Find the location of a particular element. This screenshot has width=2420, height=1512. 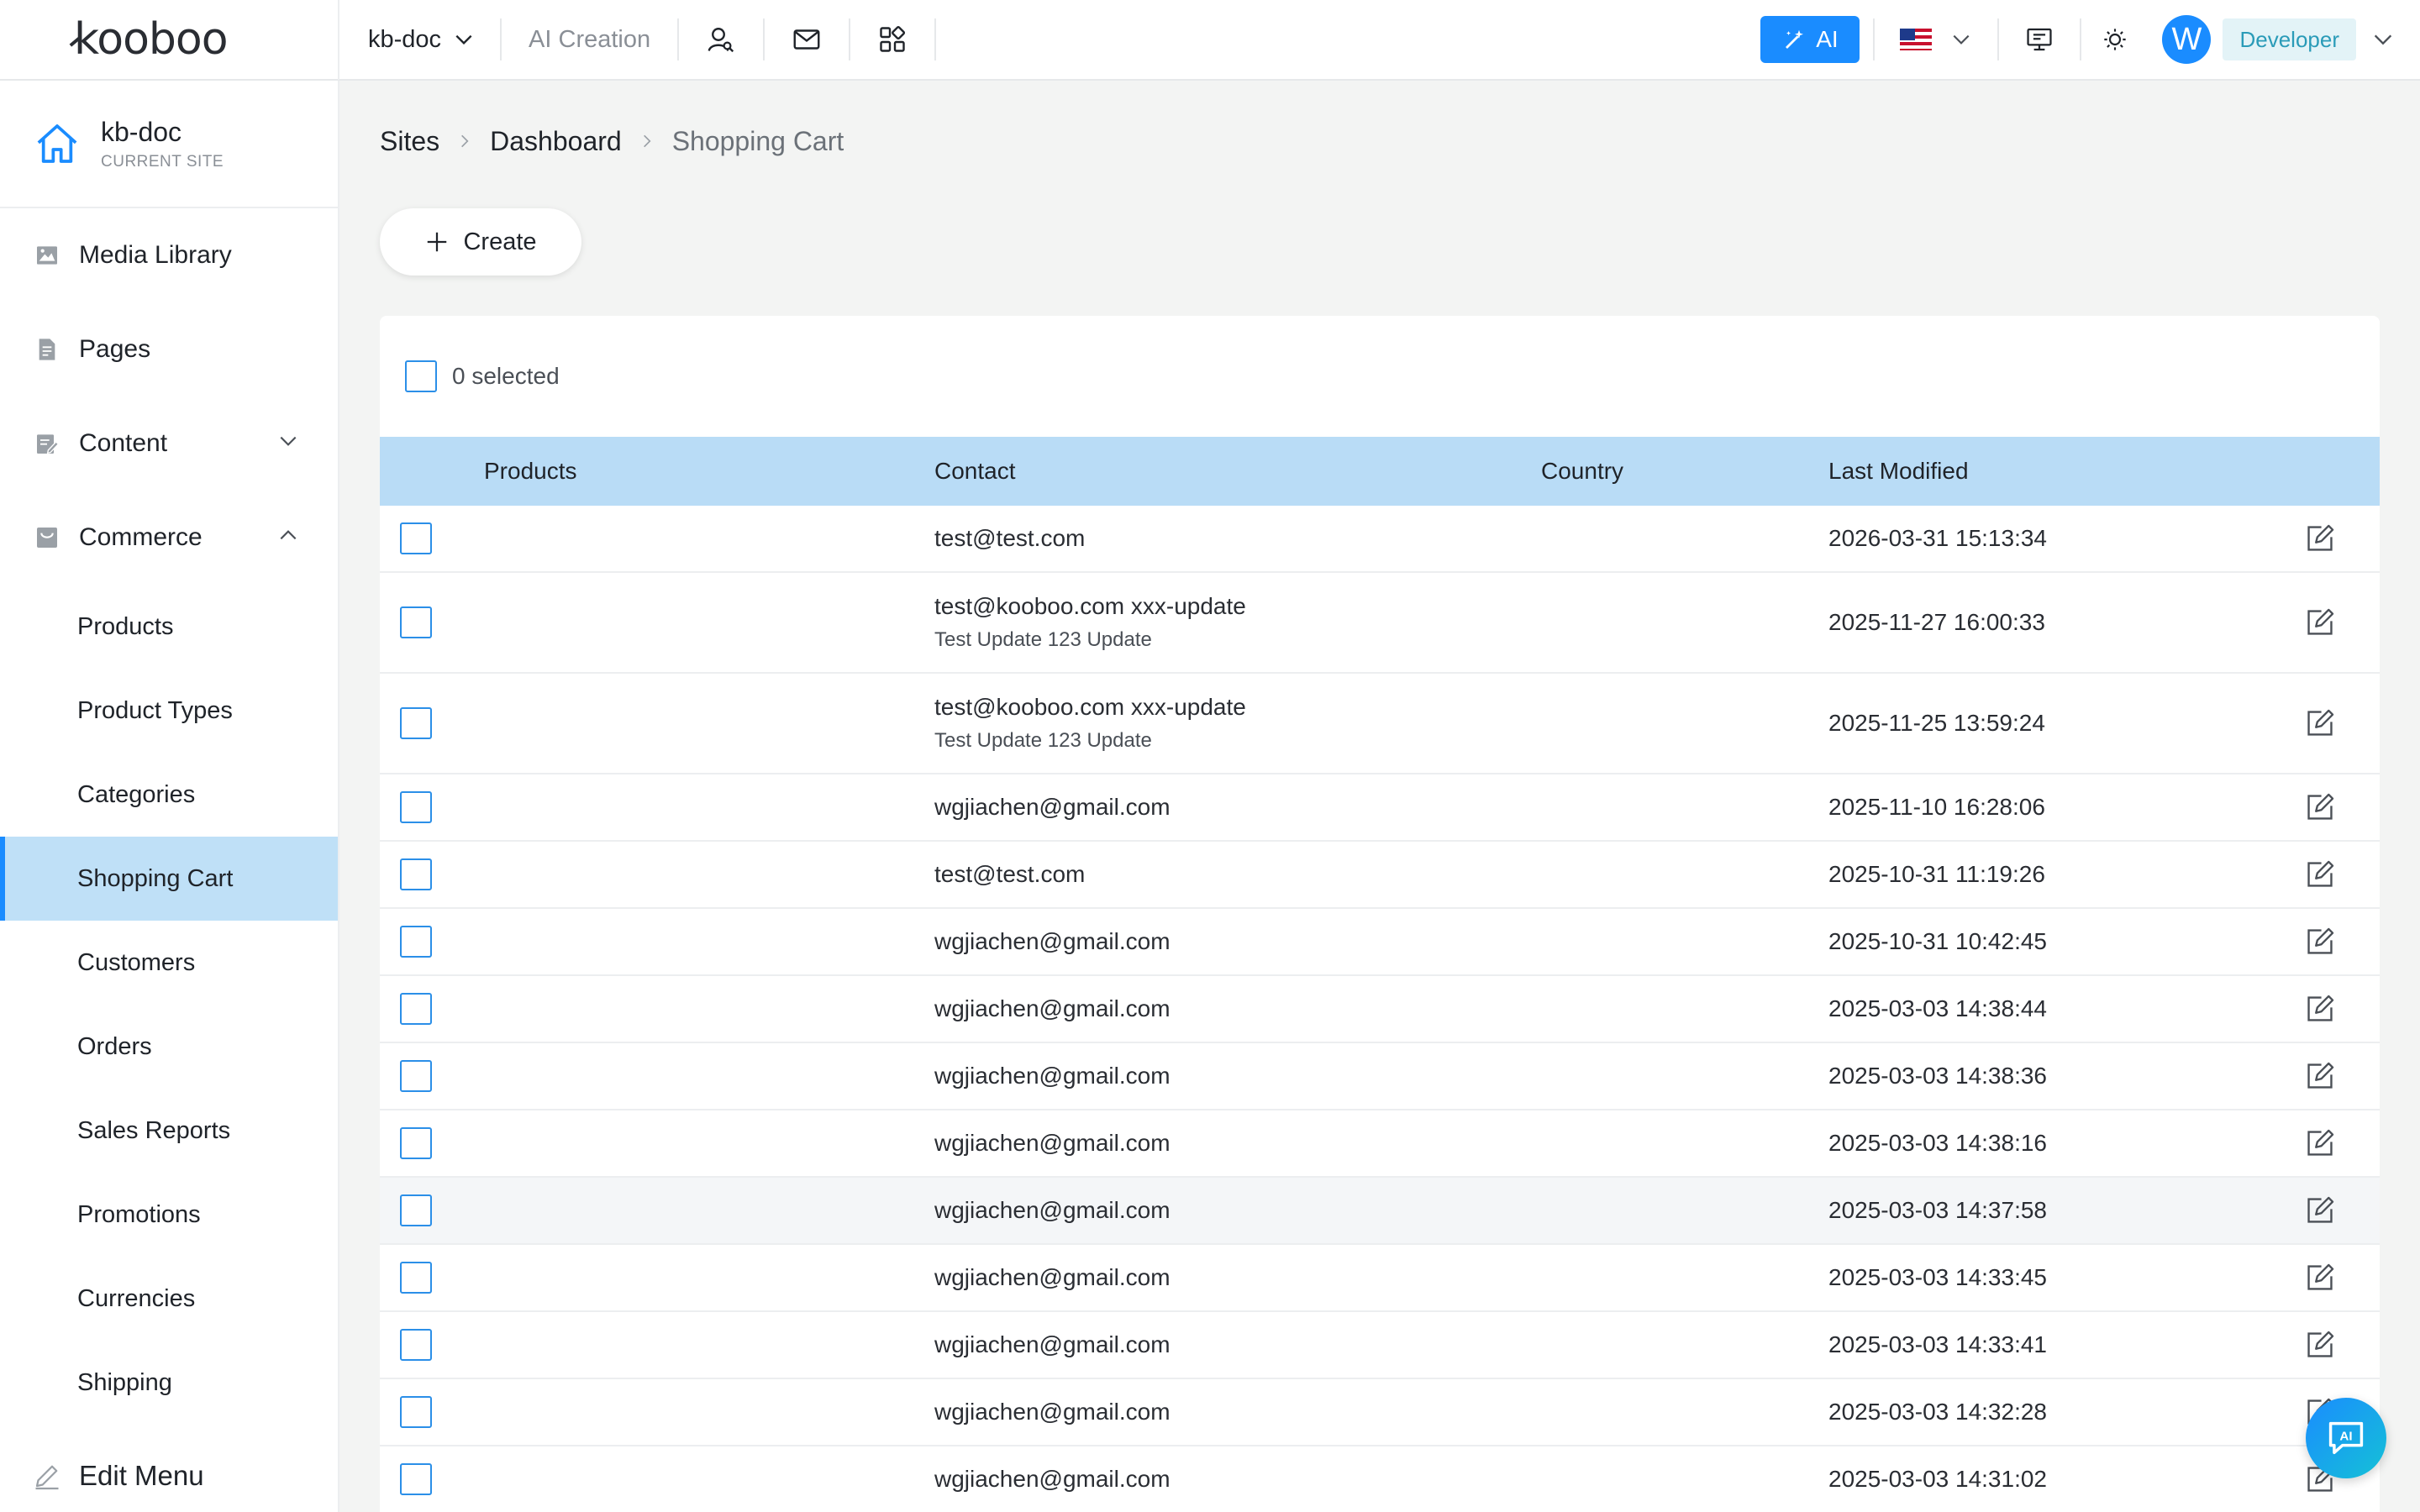

sidebar-item-pages: Pages is located at coordinates (169, 349).